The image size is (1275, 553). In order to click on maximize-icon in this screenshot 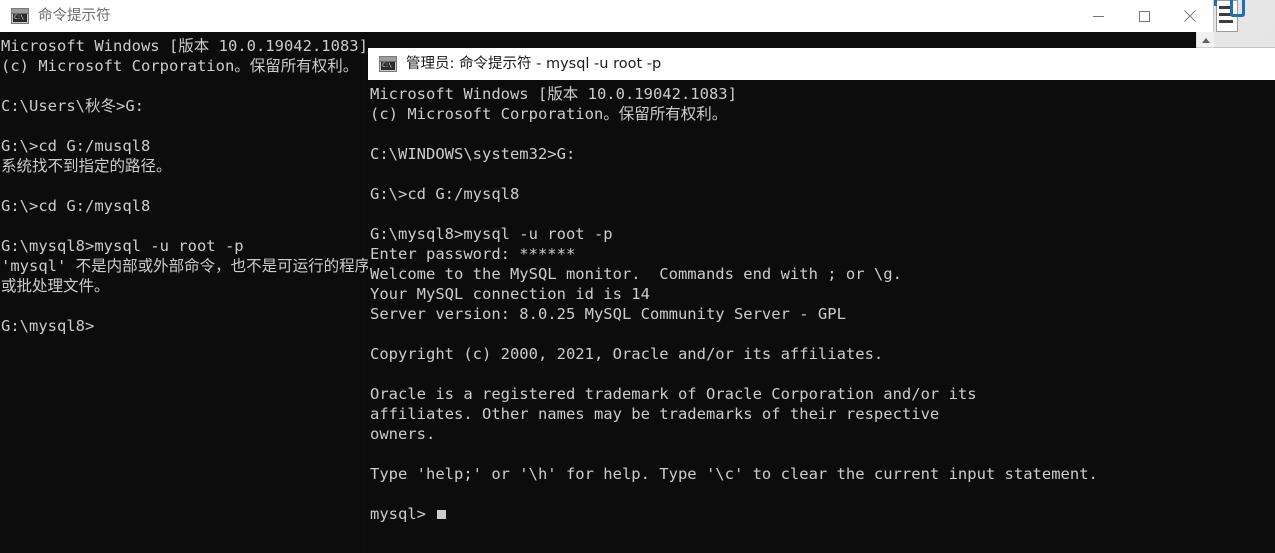, I will do `click(1144, 16)`.